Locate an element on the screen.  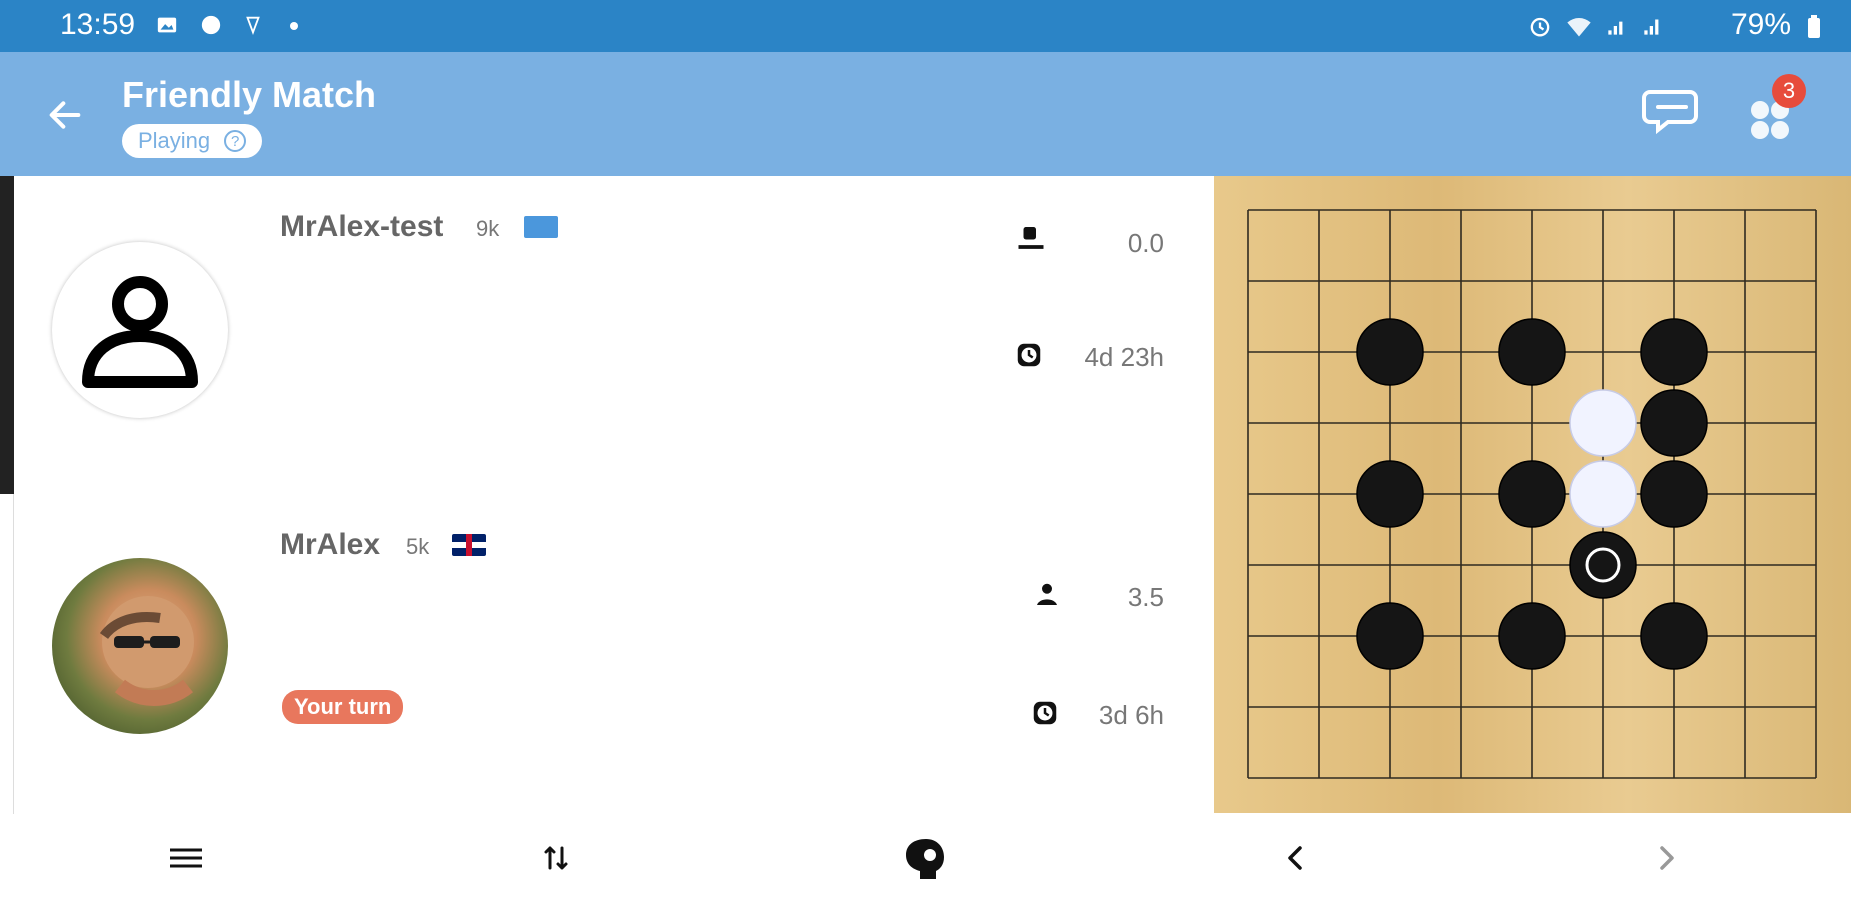
menu-button is located at coordinates (186, 858).